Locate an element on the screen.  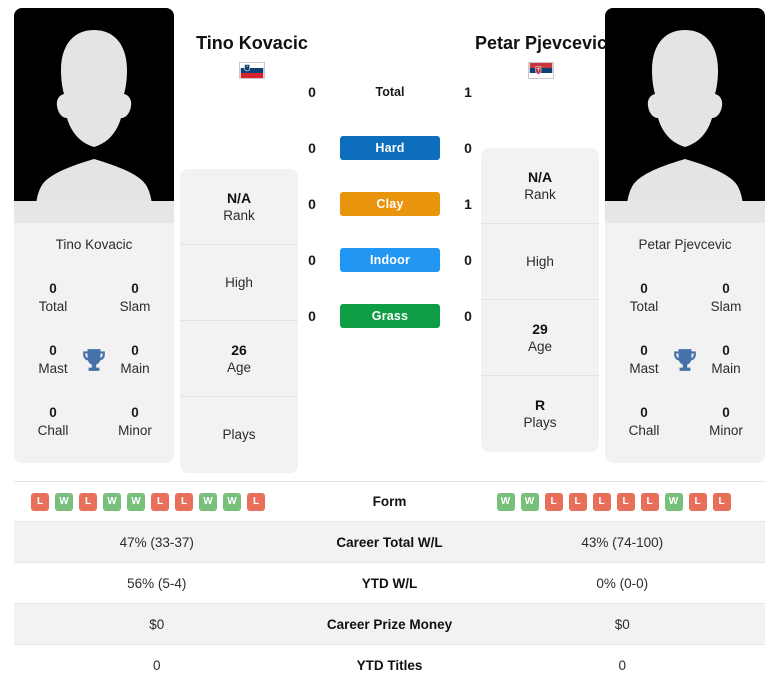
h2h-clay-right-score: 1 is located at coordinates (468, 204).